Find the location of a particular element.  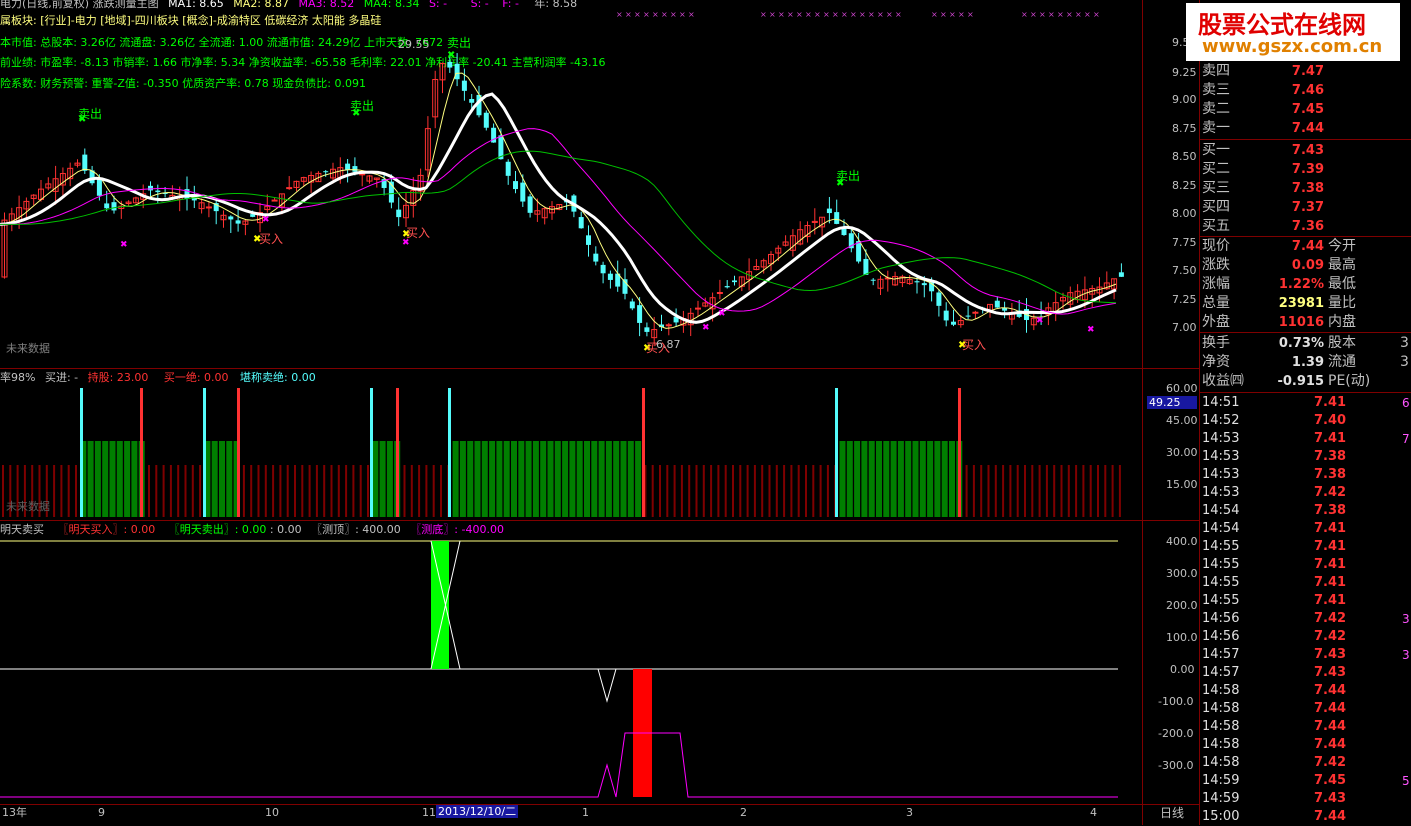

tick-price: 7.42 is located at coordinates (1330, 636).